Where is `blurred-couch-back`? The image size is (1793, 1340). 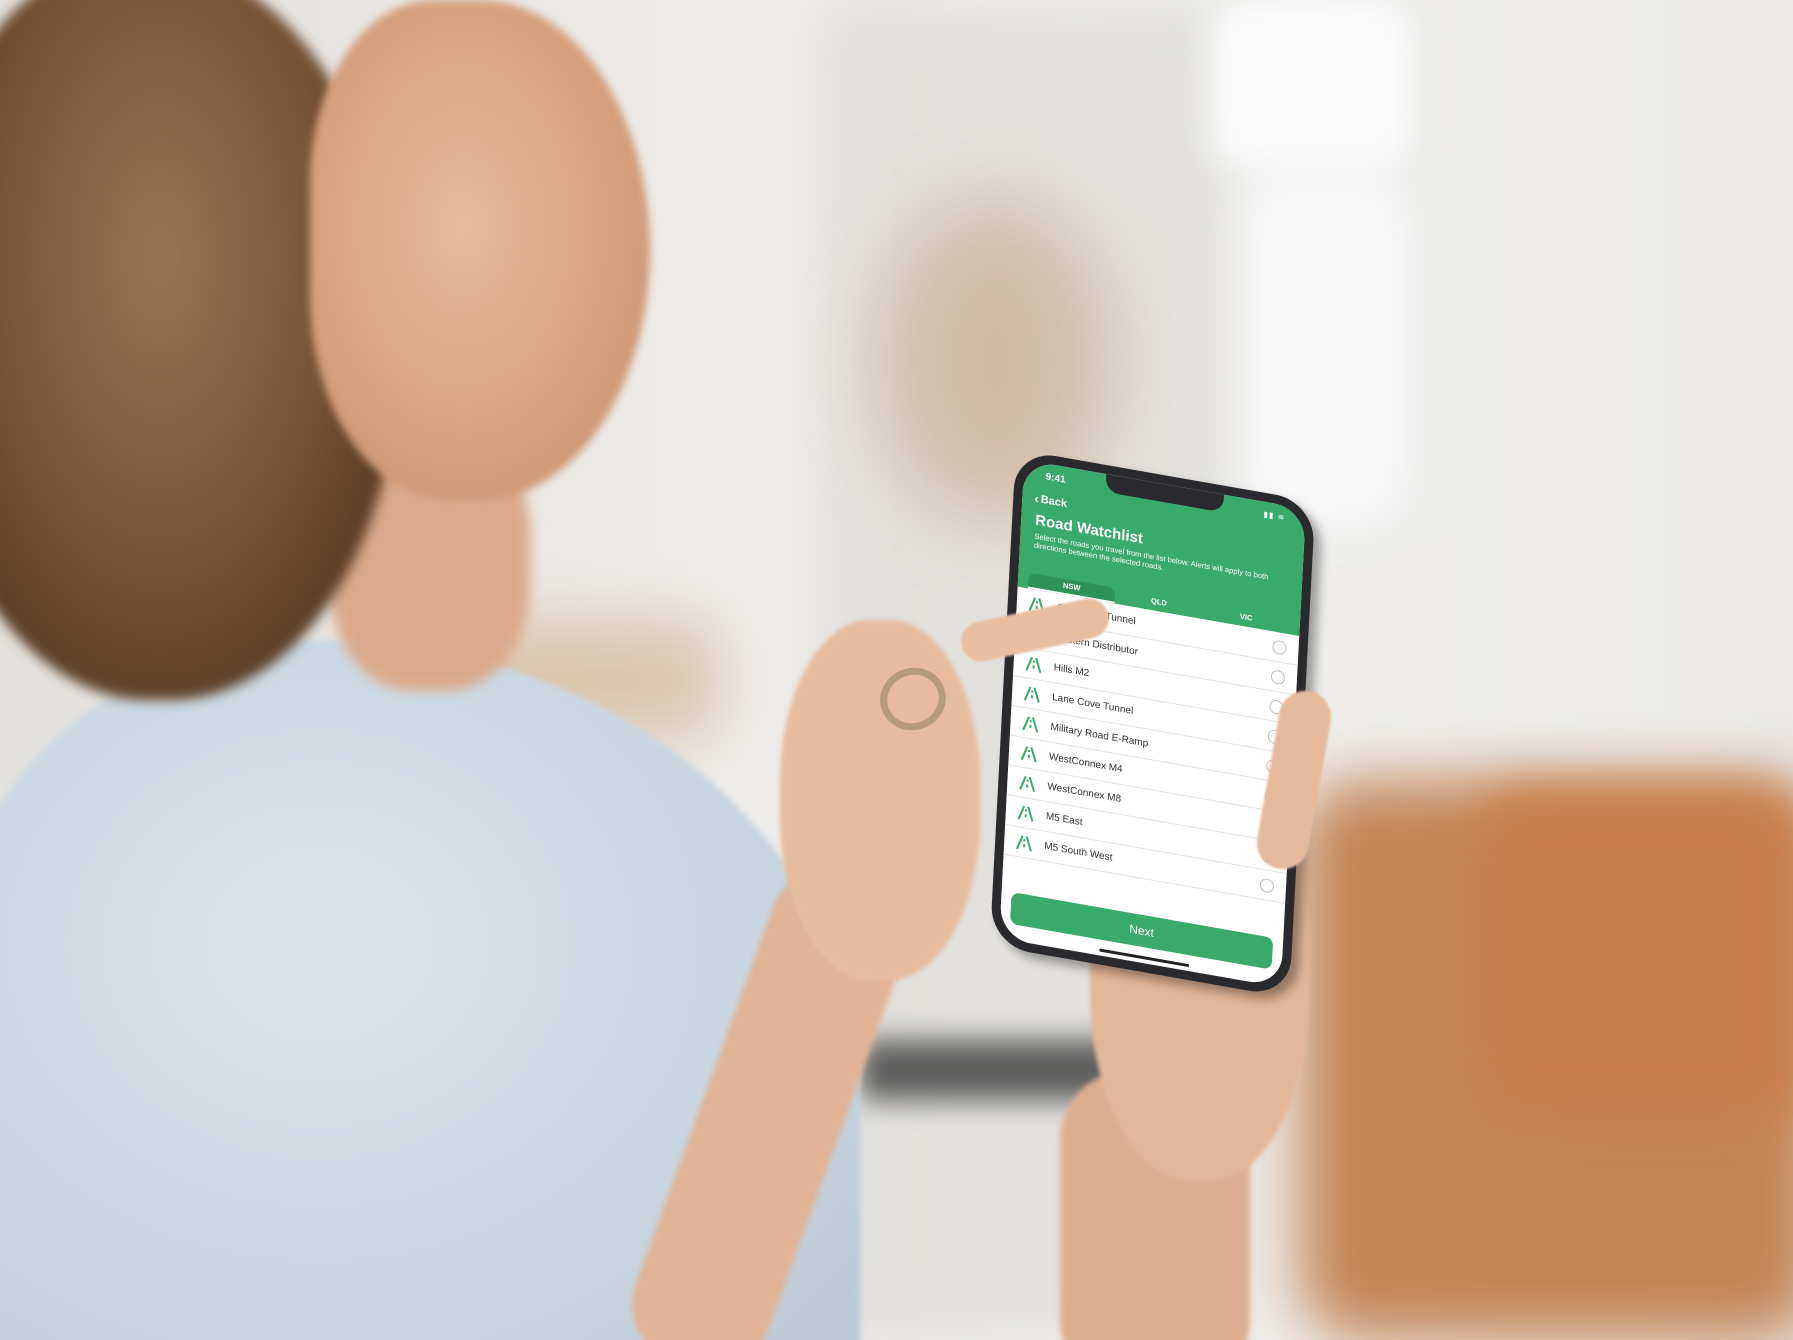 blurred-couch-back is located at coordinates (1636, 955).